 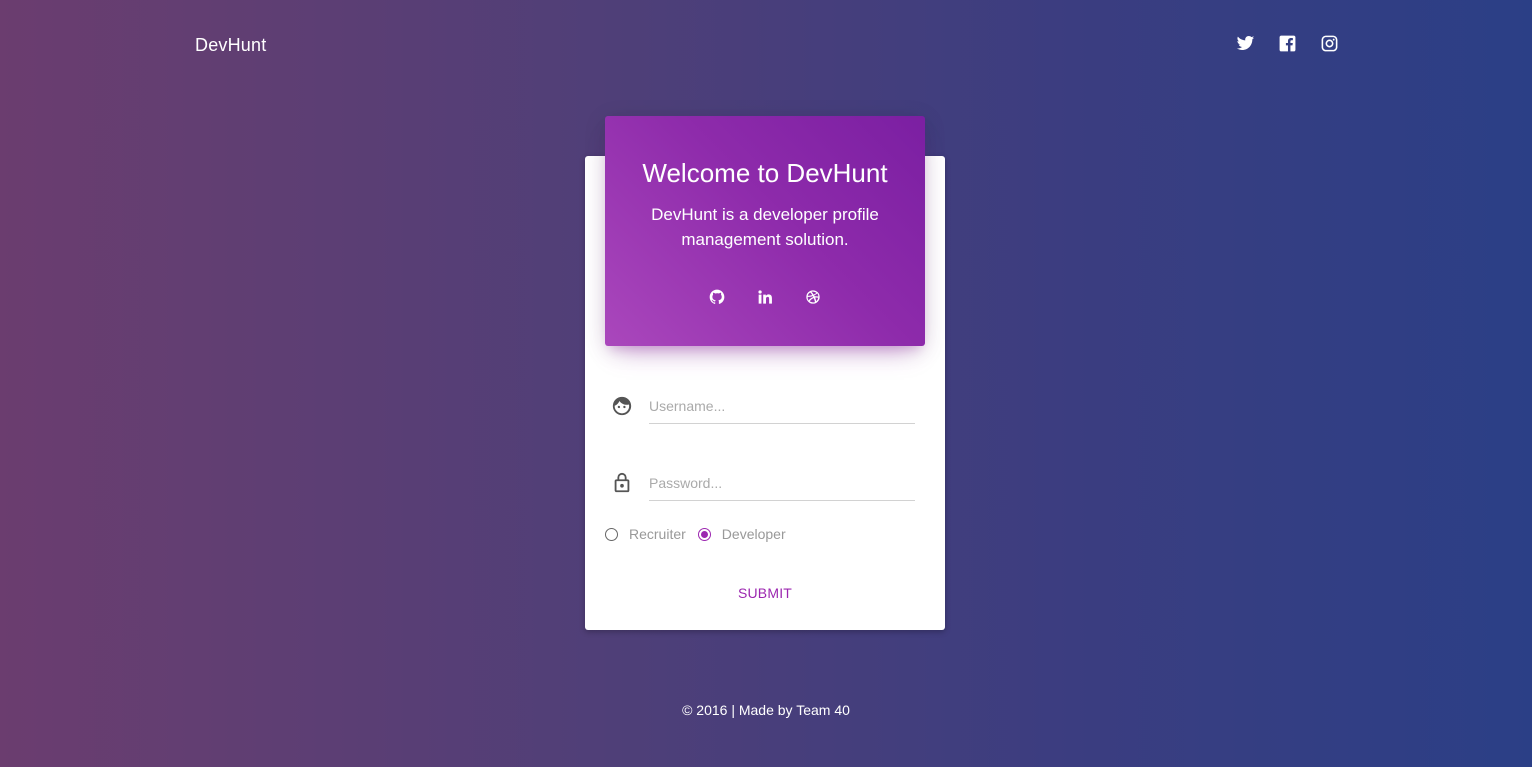 What do you see at coordinates (622, 406) in the screenshot?
I see `face-icon` at bounding box center [622, 406].